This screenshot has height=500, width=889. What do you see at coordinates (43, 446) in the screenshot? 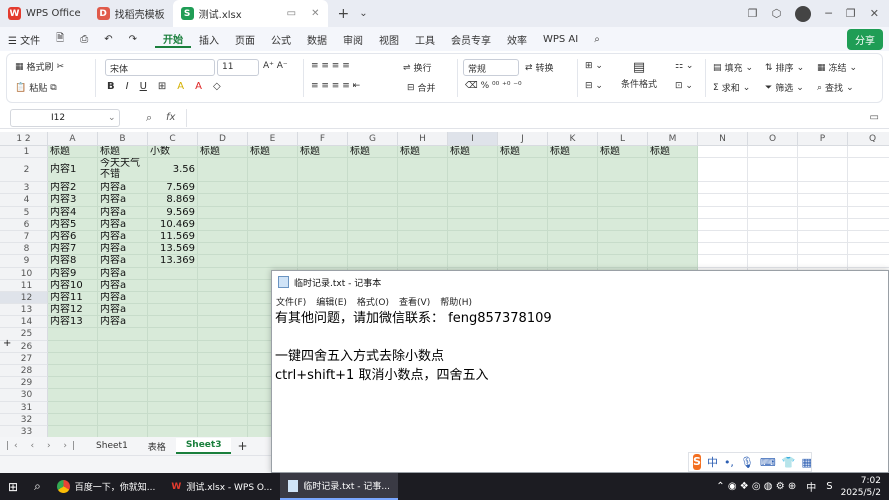
I see `sheet-nav-icons: |‹ ‹ › ›|` at bounding box center [43, 446].